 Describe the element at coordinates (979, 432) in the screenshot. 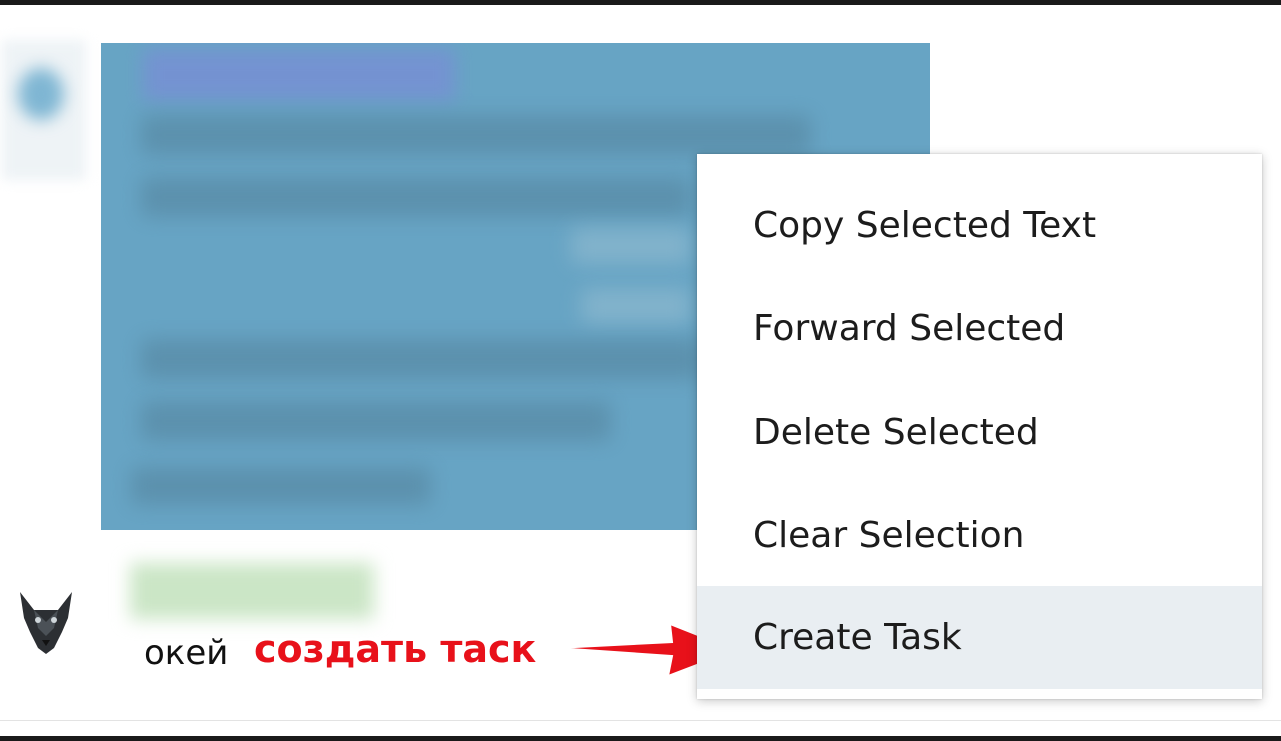

I see `menu-item-delete-selected: Delete Selected` at that location.